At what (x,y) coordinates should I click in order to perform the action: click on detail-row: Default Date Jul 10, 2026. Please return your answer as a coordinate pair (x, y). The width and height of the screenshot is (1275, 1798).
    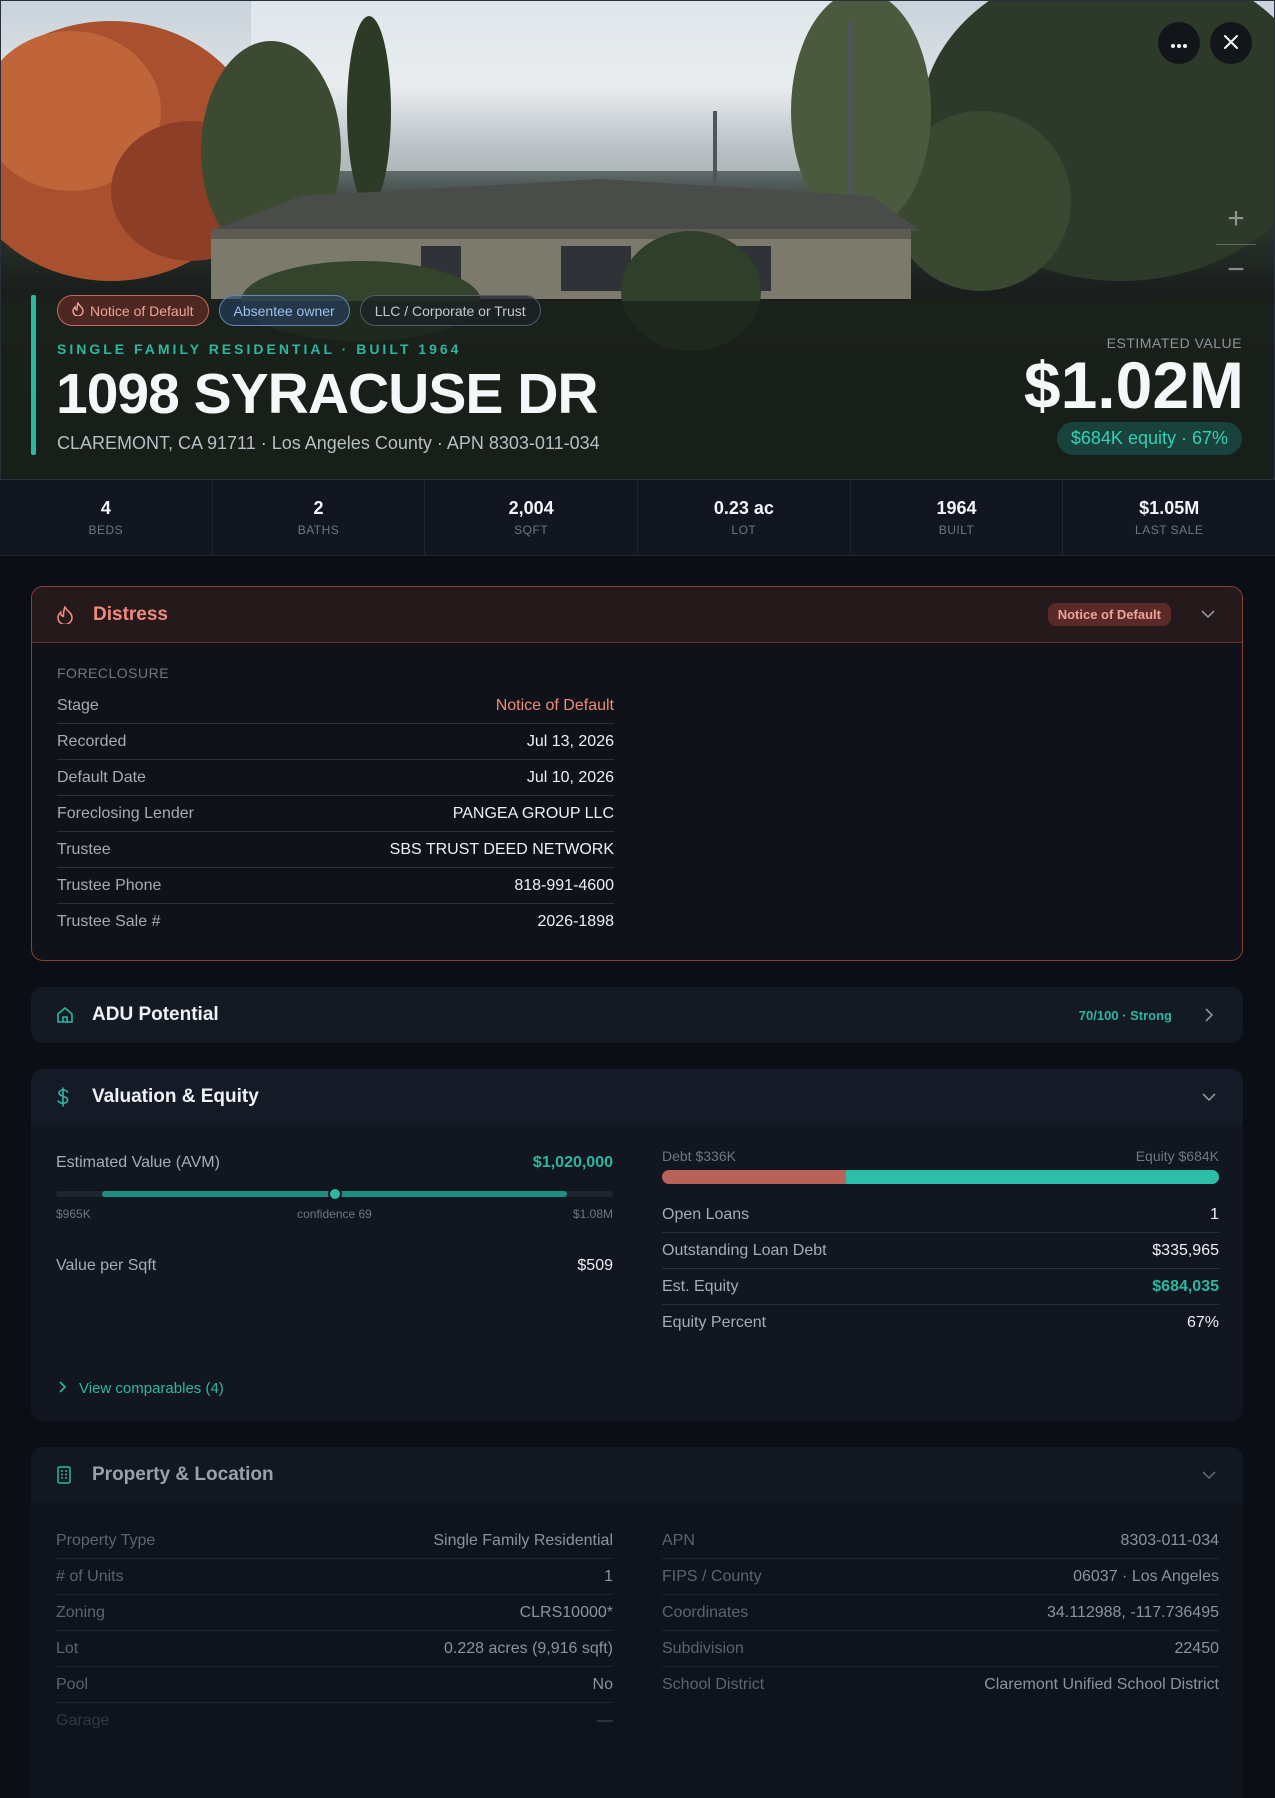
    Looking at the image, I should click on (335, 778).